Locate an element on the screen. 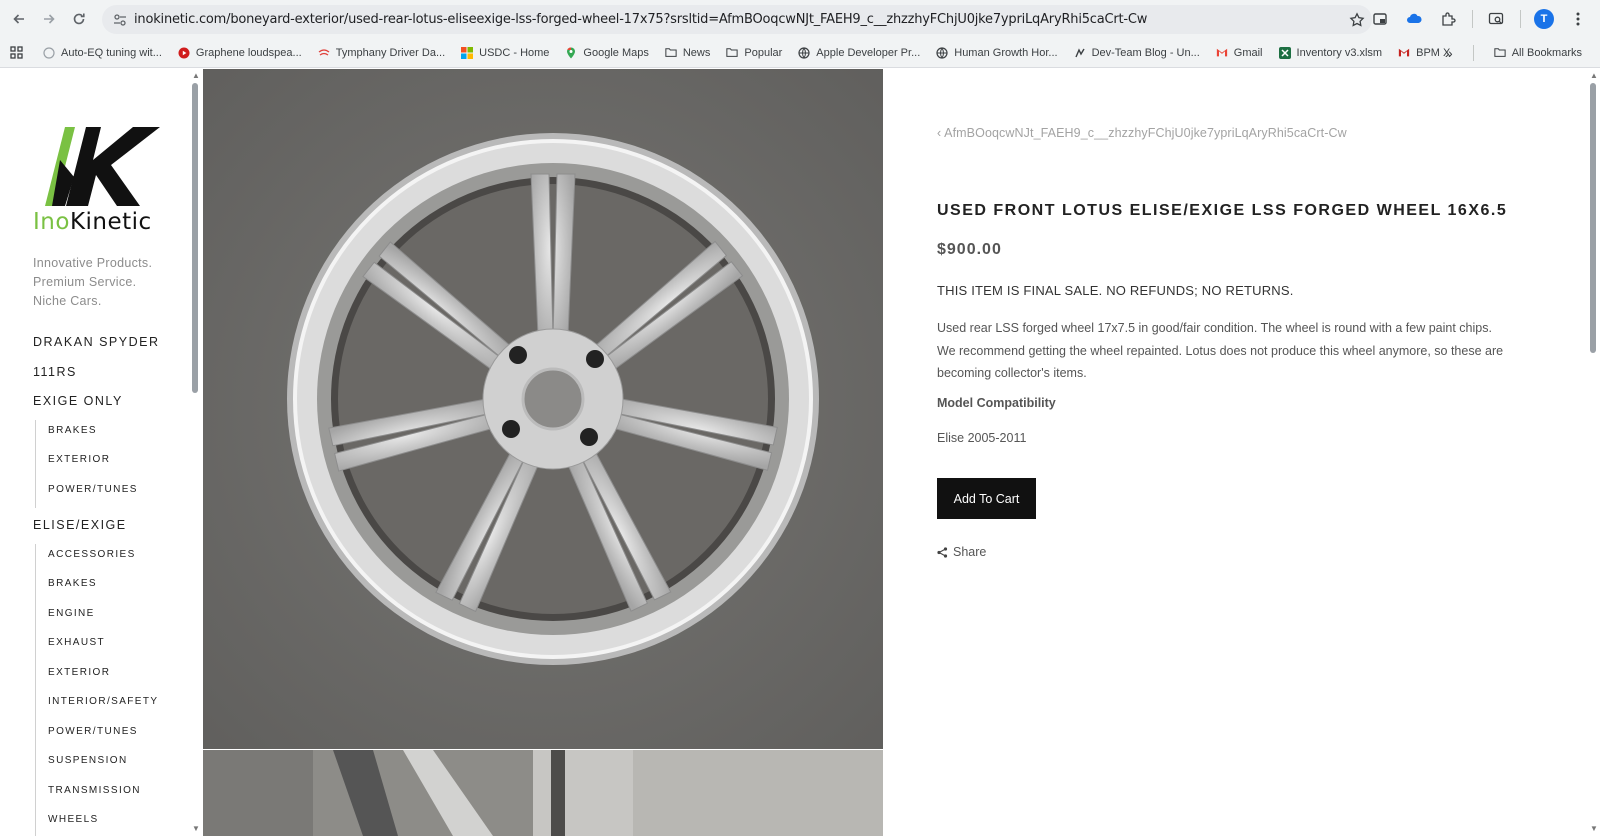 This screenshot has width=1600, height=836. wheel-detail-photo is located at coordinates (543, 793).